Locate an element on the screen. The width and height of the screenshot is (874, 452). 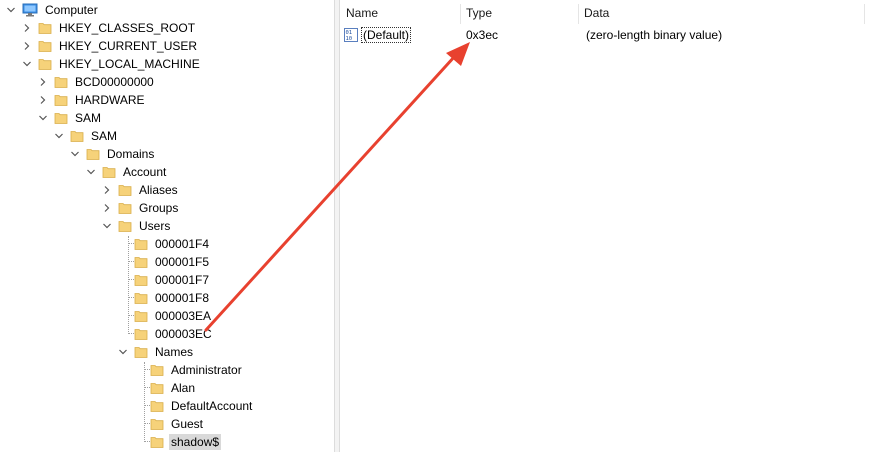
tree-item-name-key: DefaultAccount is located at coordinates (194, 406).